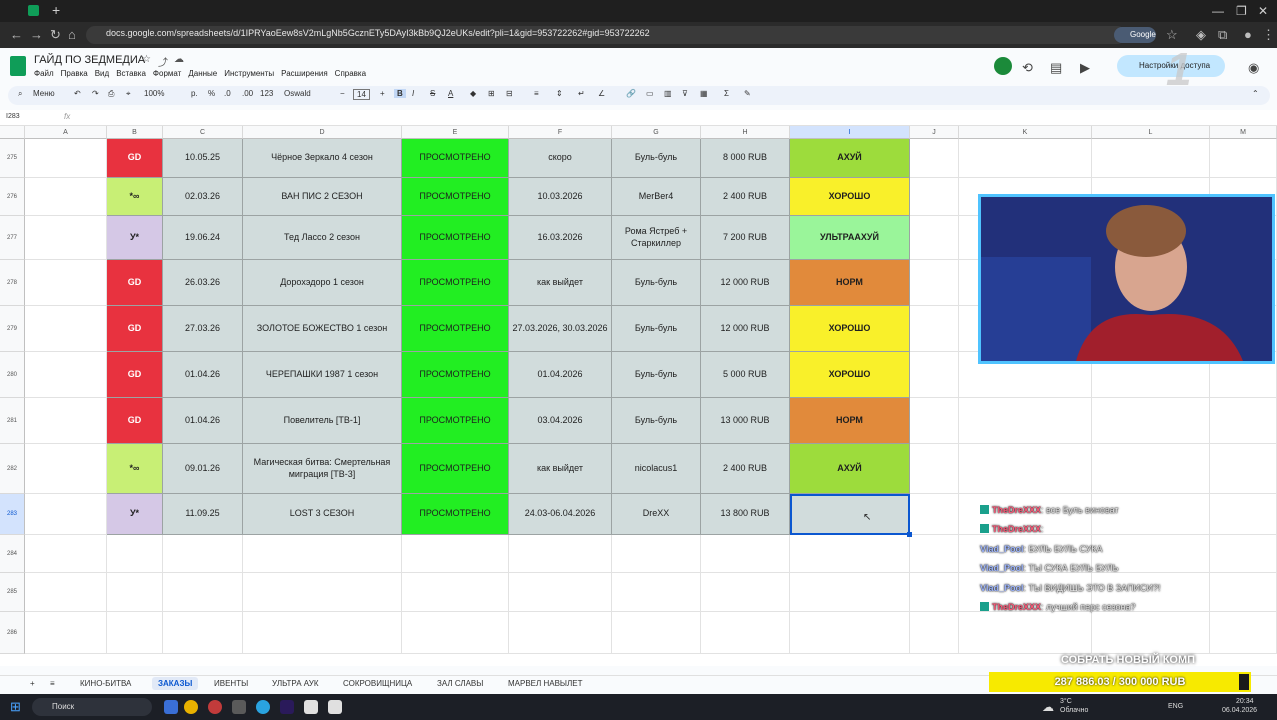 Image resolution: width=1277 pixels, height=720 pixels. What do you see at coordinates (934, 132) in the screenshot?
I see `column-header-j: J` at bounding box center [934, 132].